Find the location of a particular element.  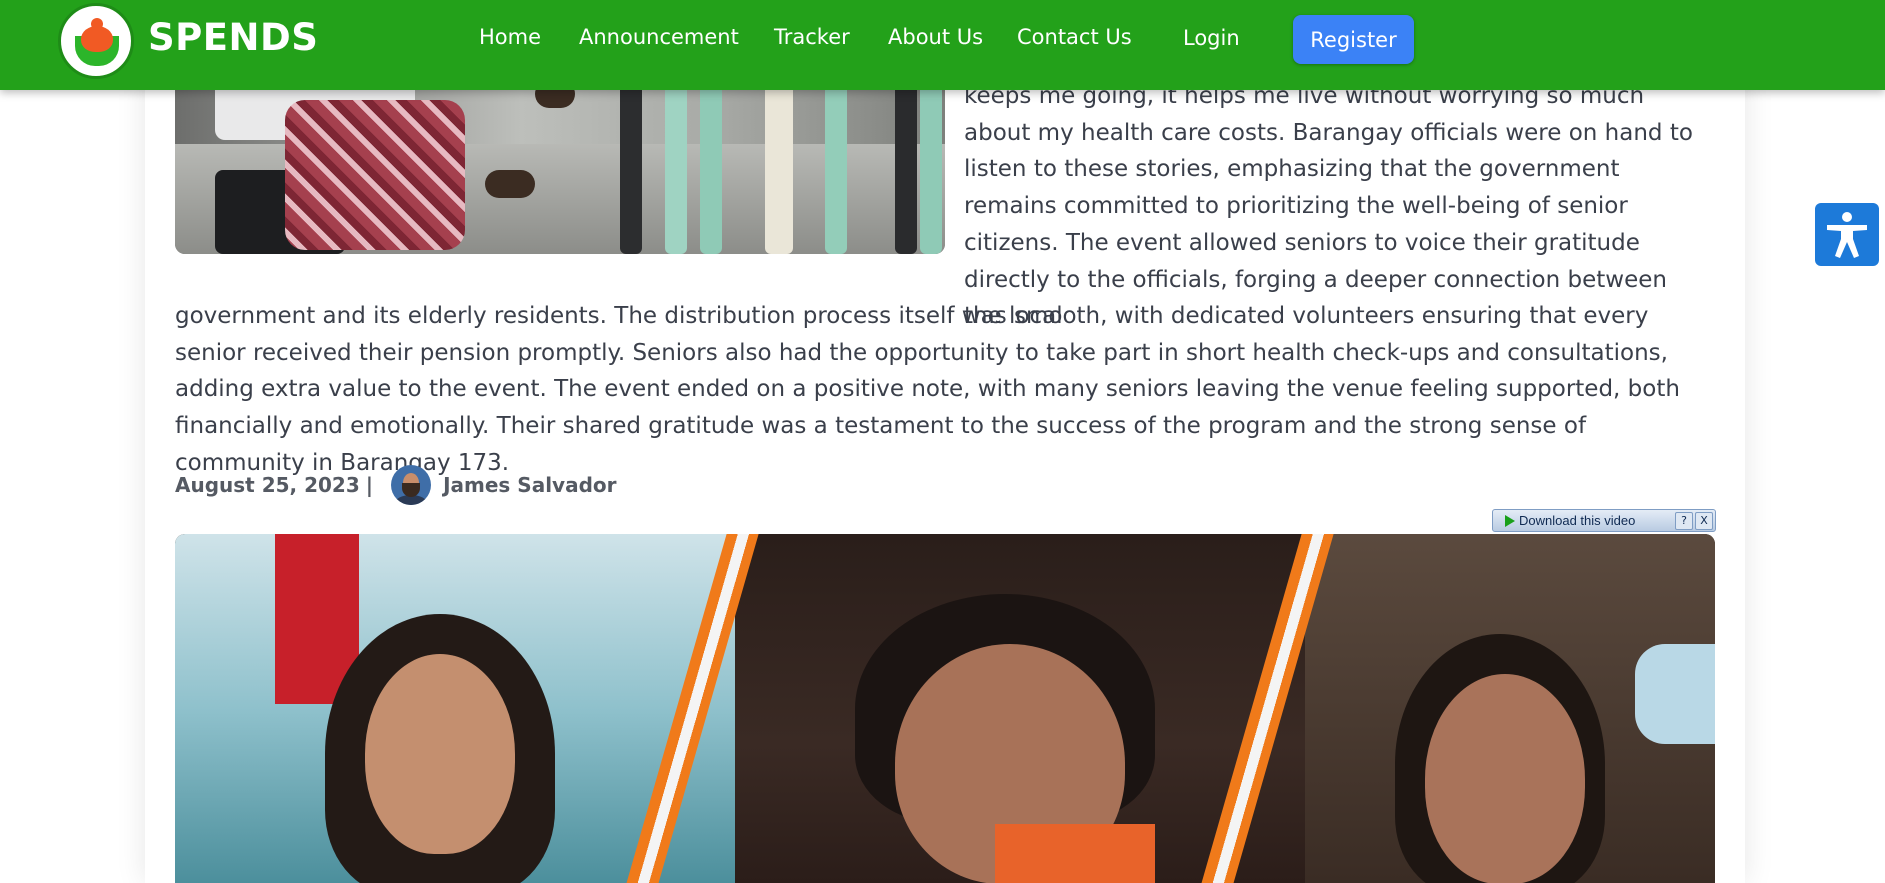

play-icon is located at coordinates (1510, 520).